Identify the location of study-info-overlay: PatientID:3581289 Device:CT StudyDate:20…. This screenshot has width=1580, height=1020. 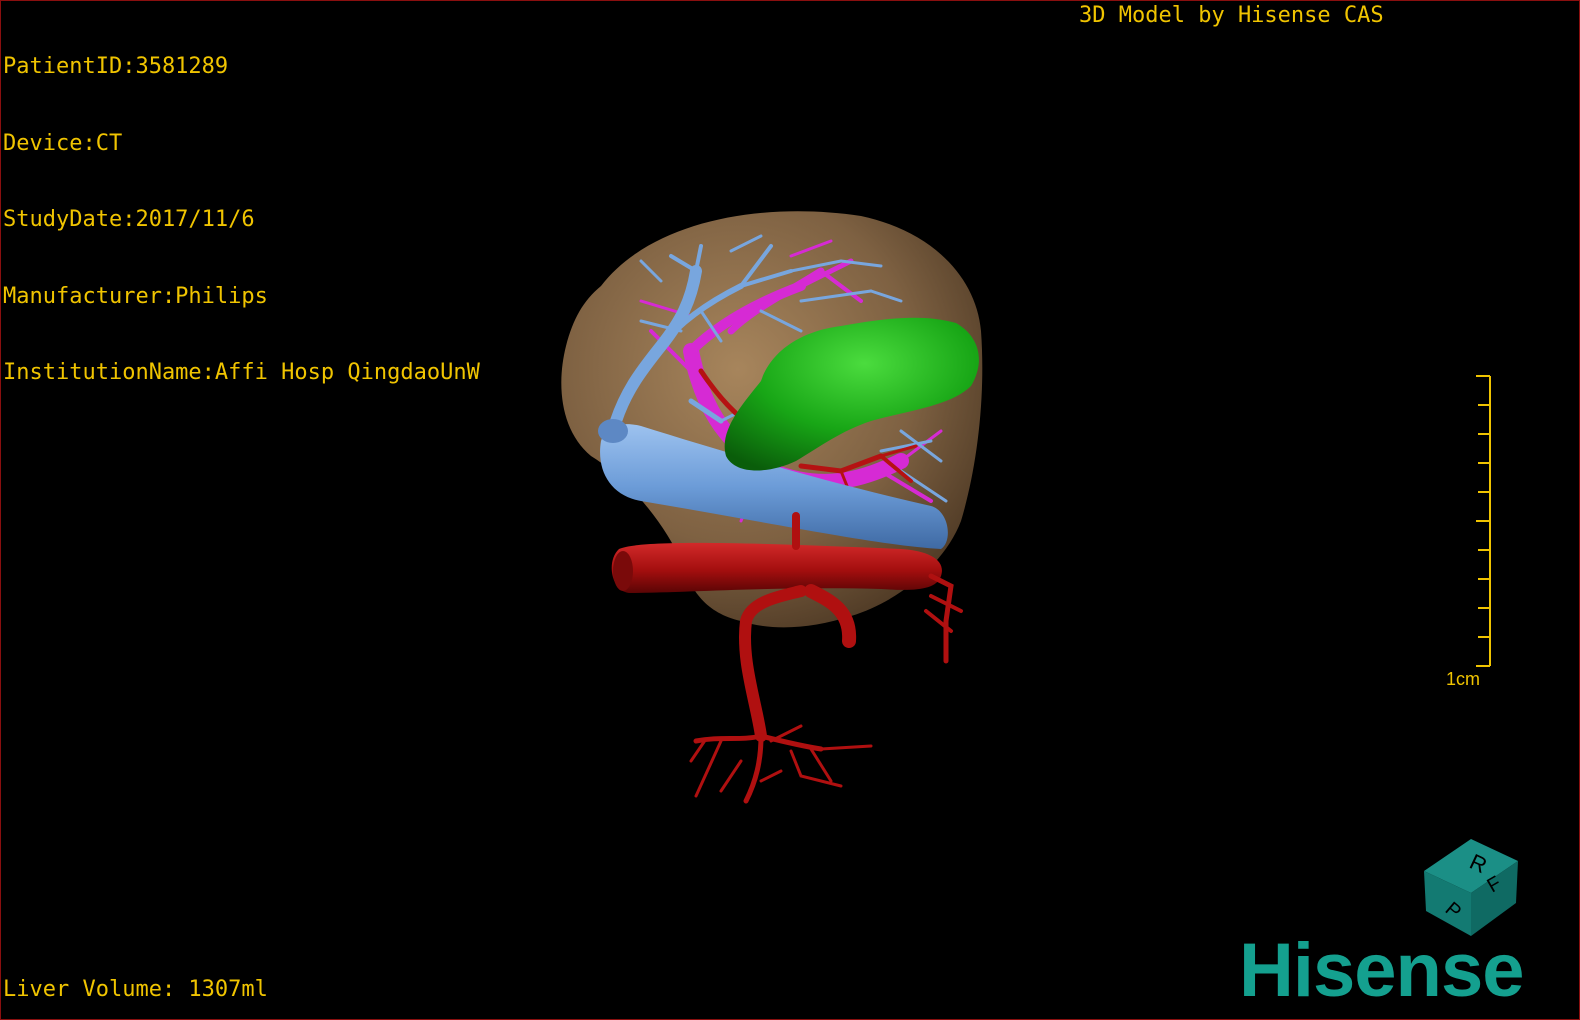
(241, 220).